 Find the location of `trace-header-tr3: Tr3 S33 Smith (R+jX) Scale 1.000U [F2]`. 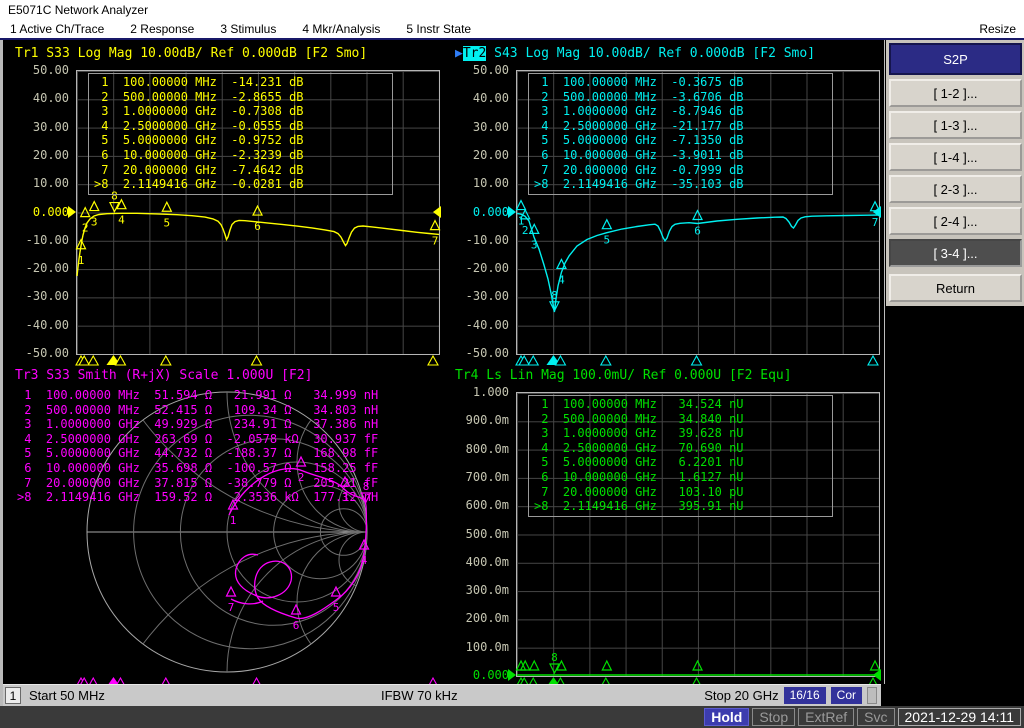

trace-header-tr3: Tr3 S33 Smith (R+jX) Scale 1.000U [F2] is located at coordinates (163, 376).